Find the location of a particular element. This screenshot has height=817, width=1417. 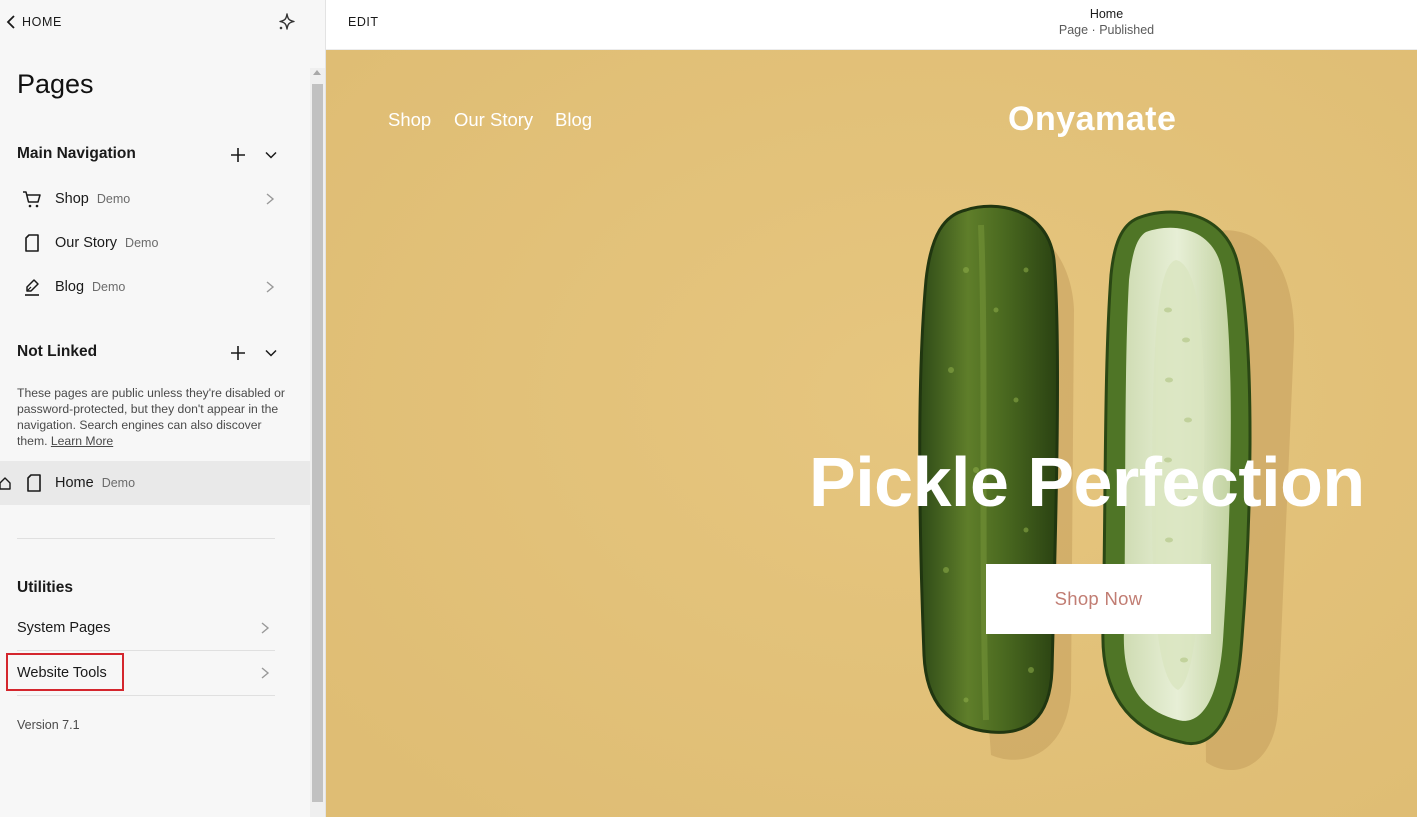

site-nav-shop: Shop is located at coordinates (409, 120).